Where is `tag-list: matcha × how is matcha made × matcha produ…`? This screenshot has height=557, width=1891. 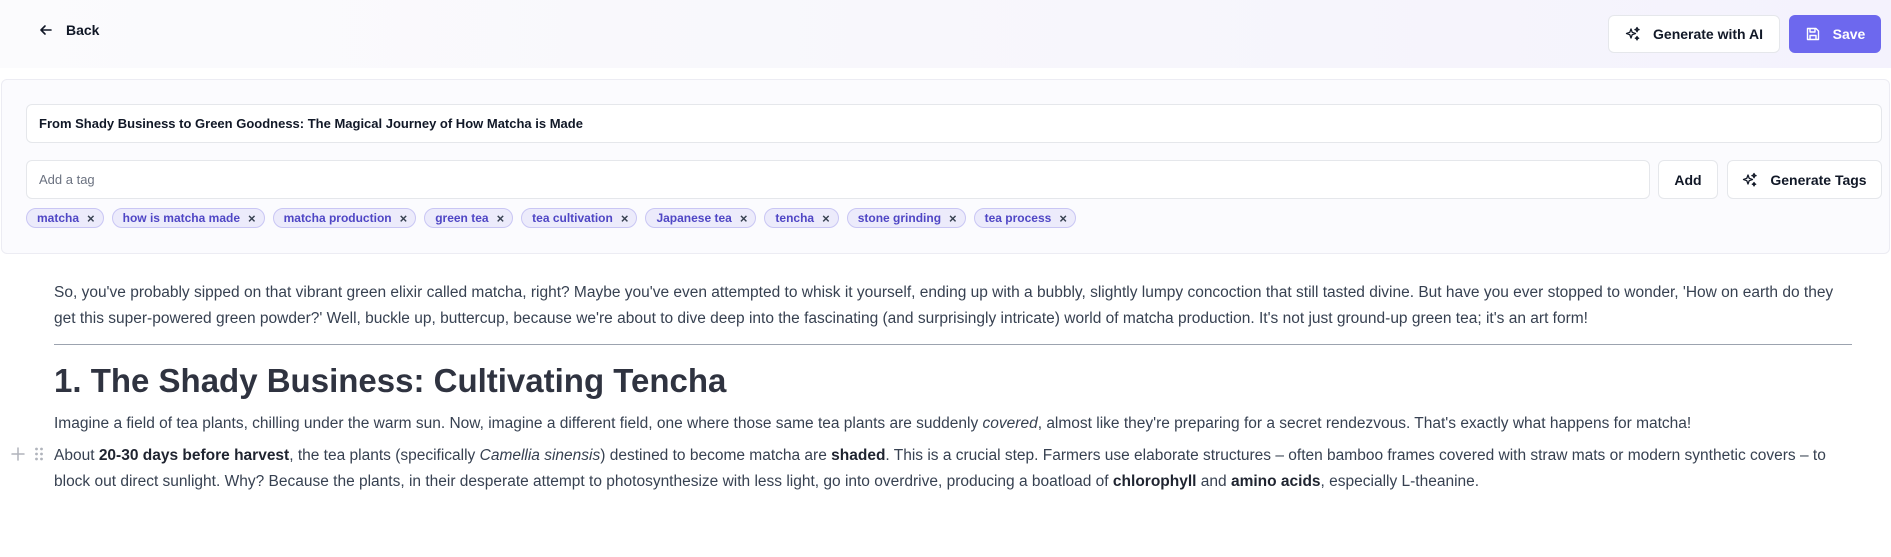 tag-list: matcha × how is matcha made × matcha produ… is located at coordinates (551, 218).